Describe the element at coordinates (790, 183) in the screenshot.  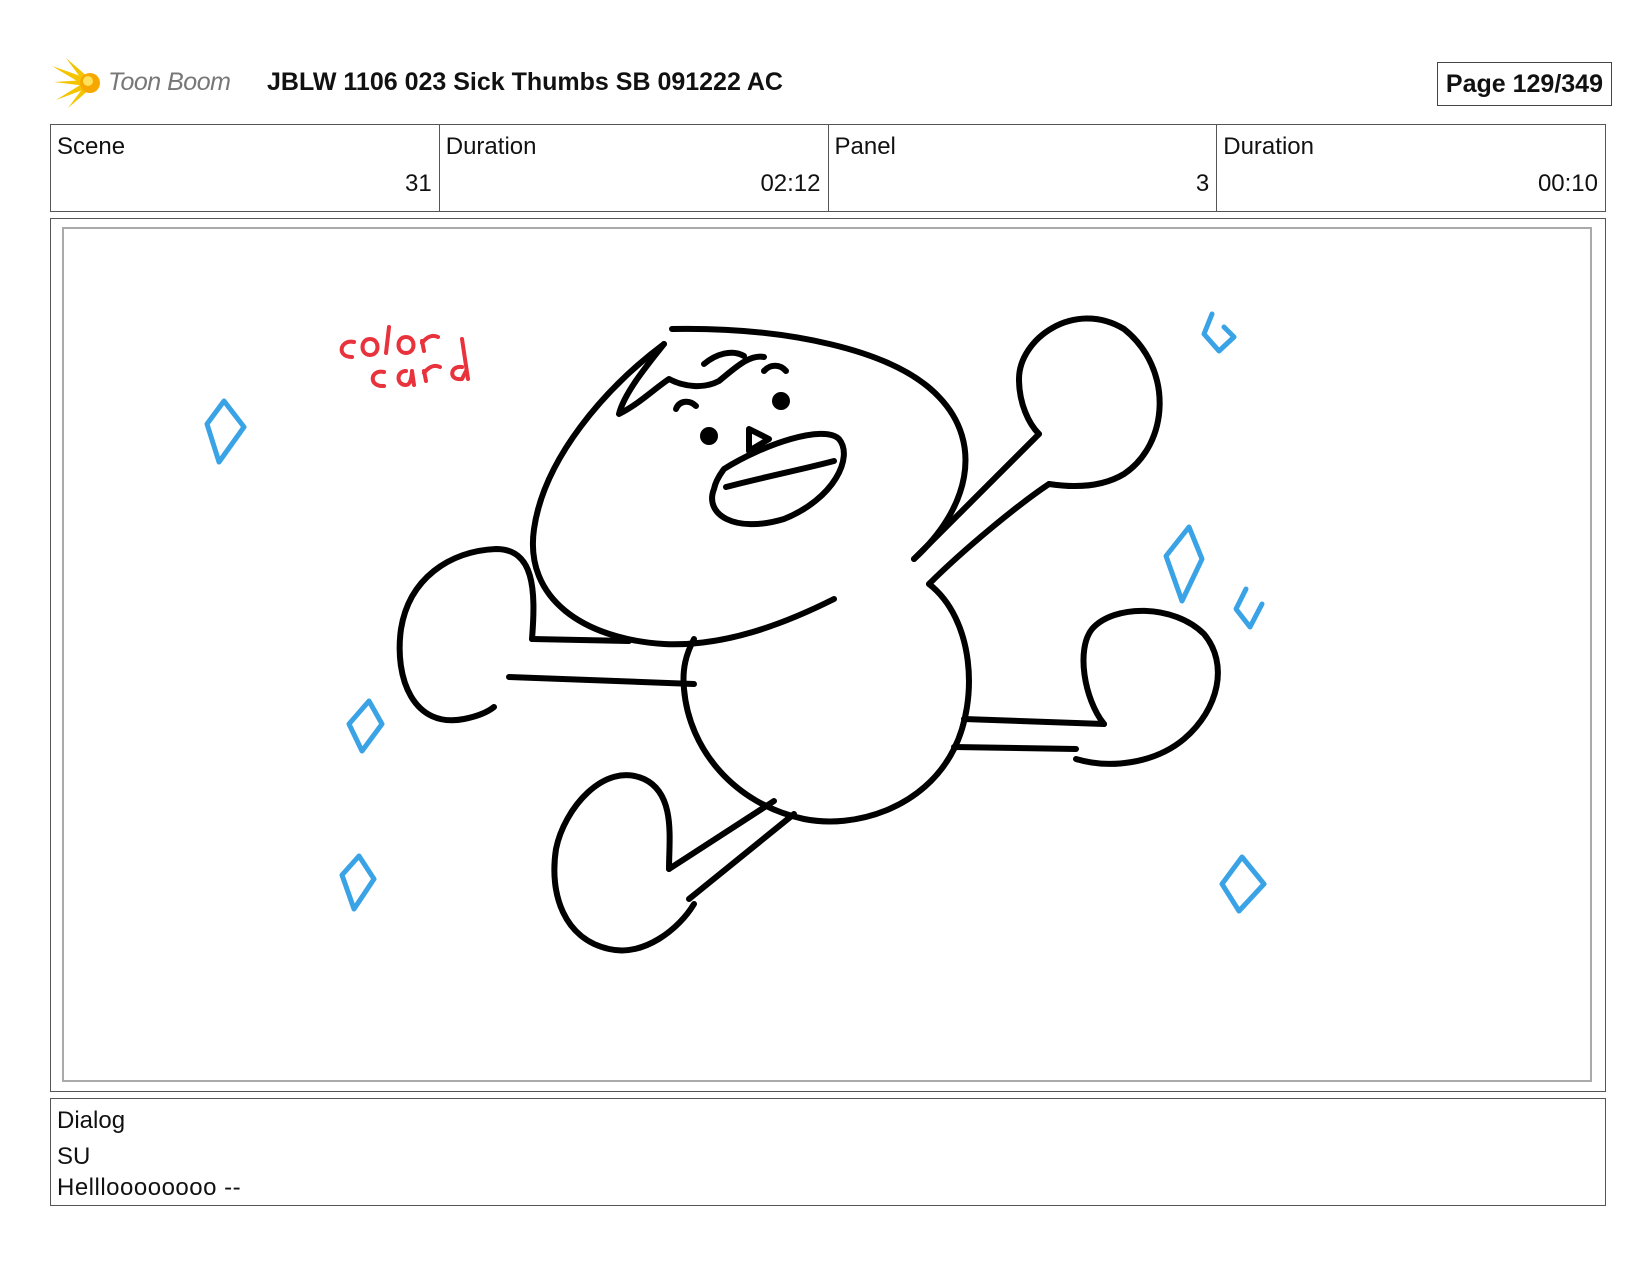
I see `scene-duration-value: 02:12` at that location.